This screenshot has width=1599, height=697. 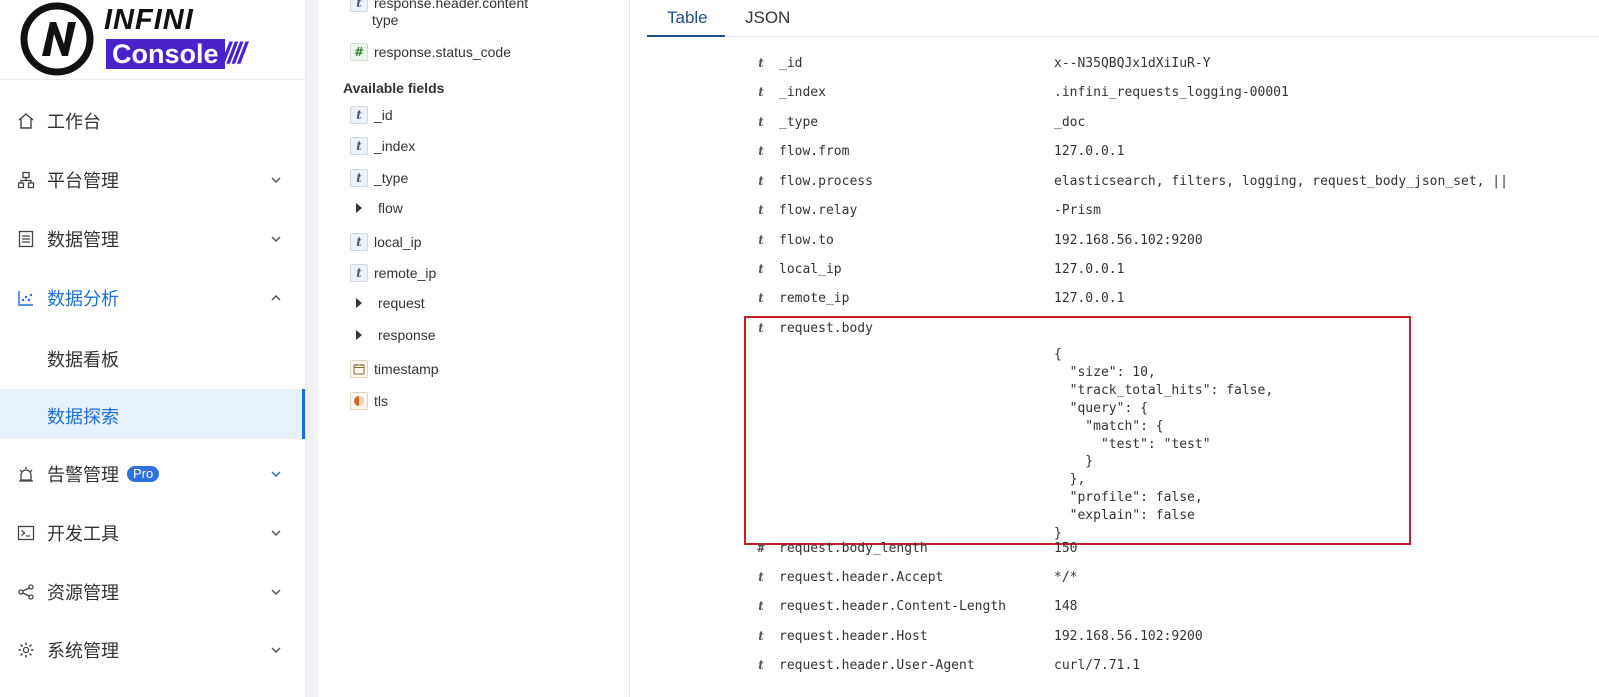 I want to click on doc-row: t flow.to 192.168.56.102:9200, so click(x=1115, y=244).